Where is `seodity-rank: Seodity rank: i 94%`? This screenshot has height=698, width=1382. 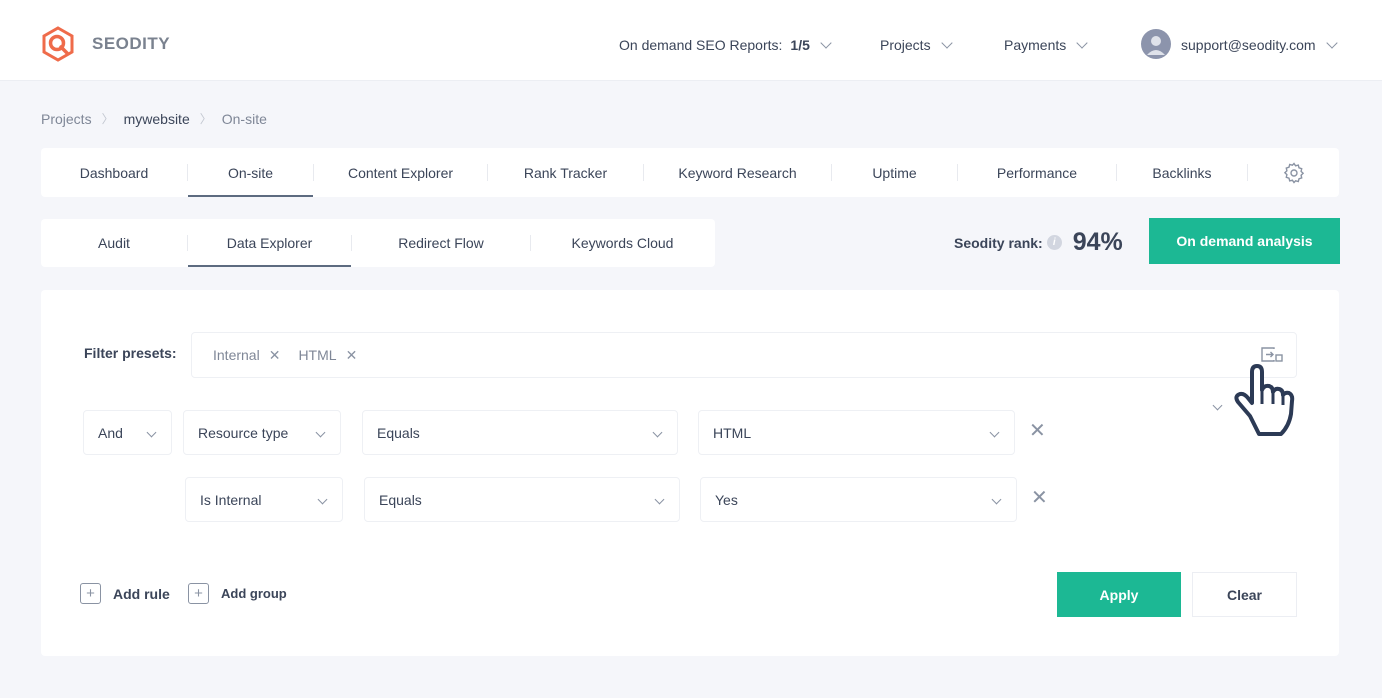 seodity-rank: Seodity rank: i 94% is located at coordinates (1038, 242).